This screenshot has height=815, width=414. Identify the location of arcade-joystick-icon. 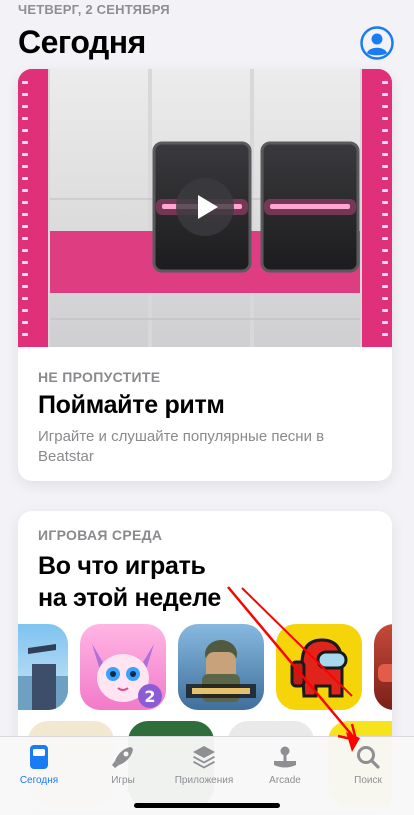
(285, 757).